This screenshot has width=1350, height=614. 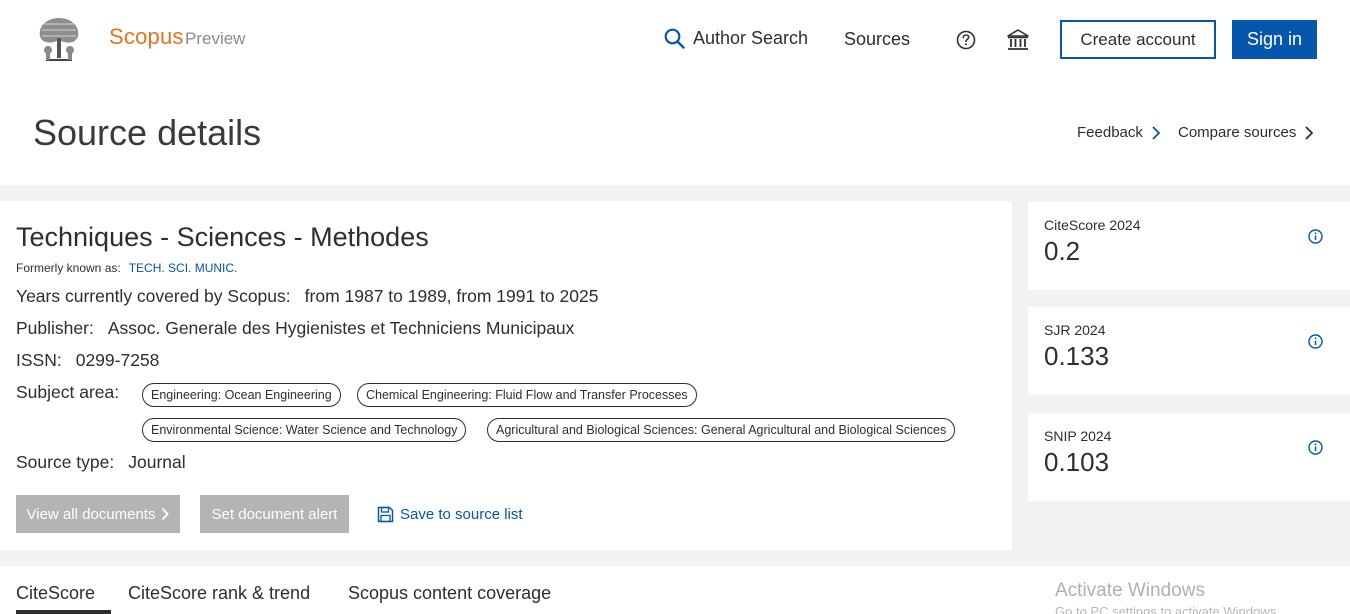 I want to click on issn-value: 0299-7258, so click(x=117, y=360).